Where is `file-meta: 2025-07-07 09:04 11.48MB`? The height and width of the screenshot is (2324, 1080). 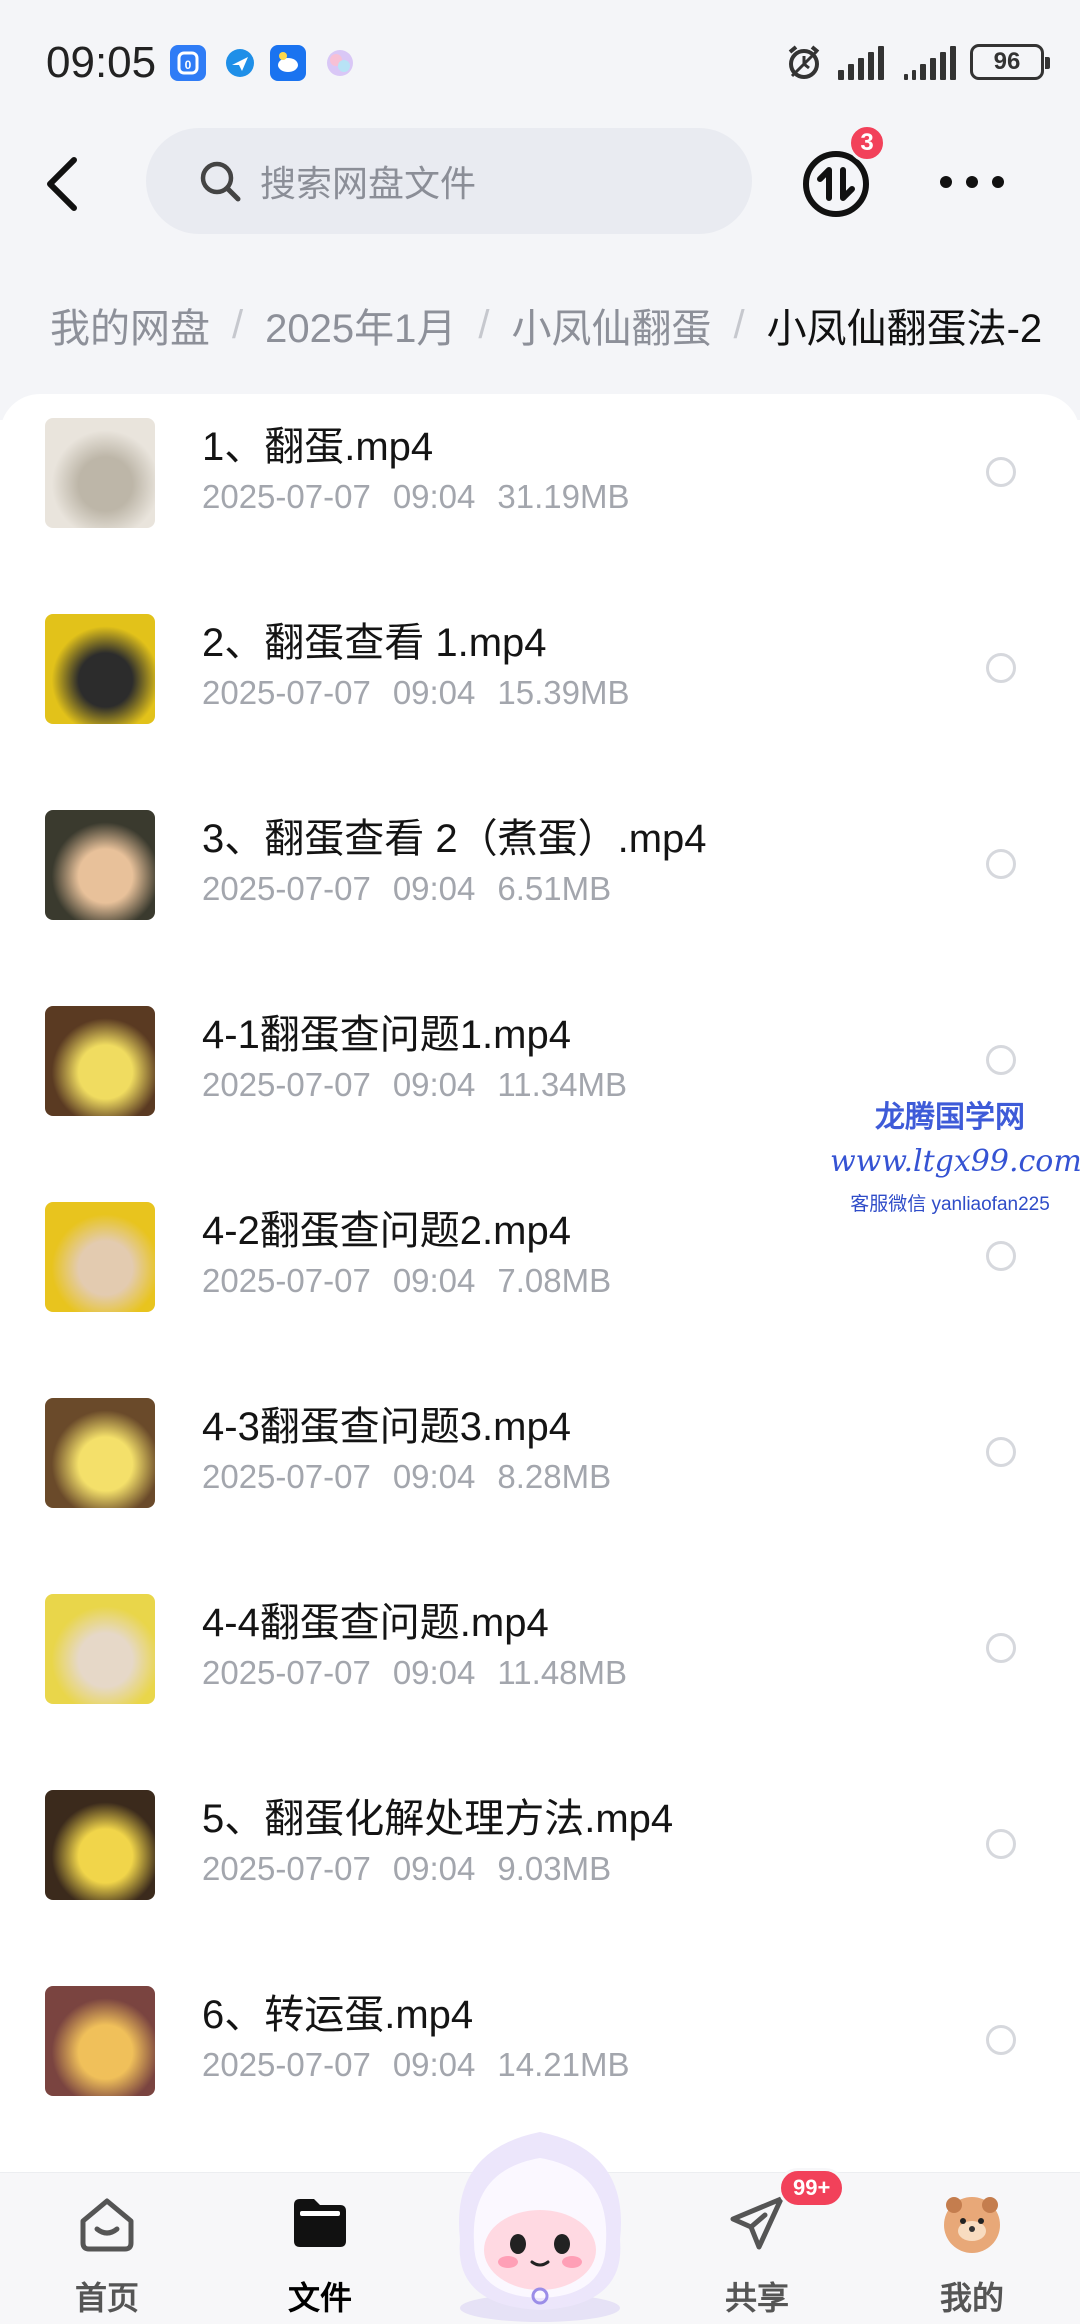
file-meta: 2025-07-07 09:04 11.48MB is located at coordinates (414, 1673).